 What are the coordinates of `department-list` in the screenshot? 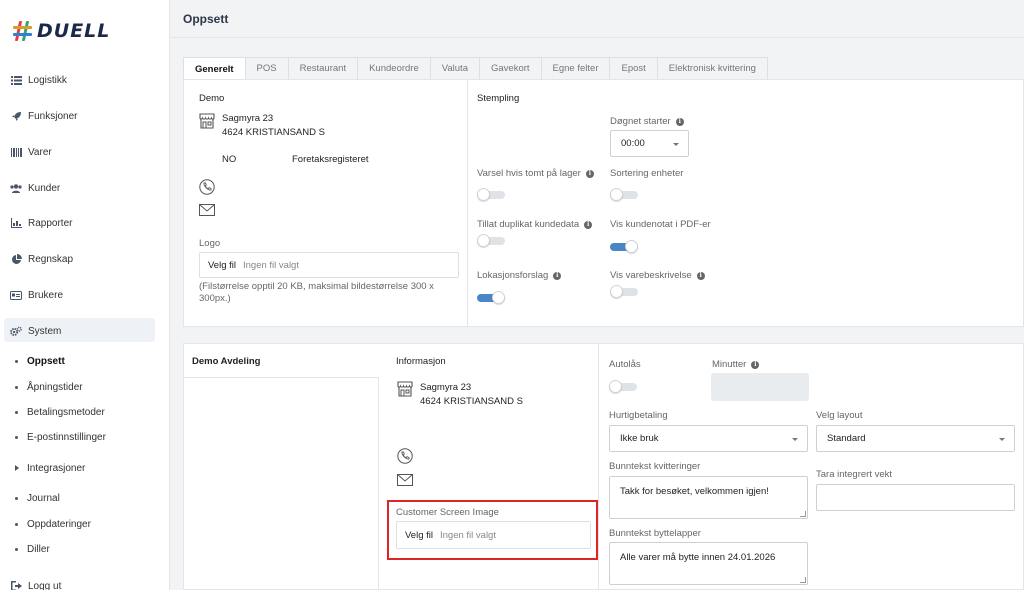 It's located at (281, 483).